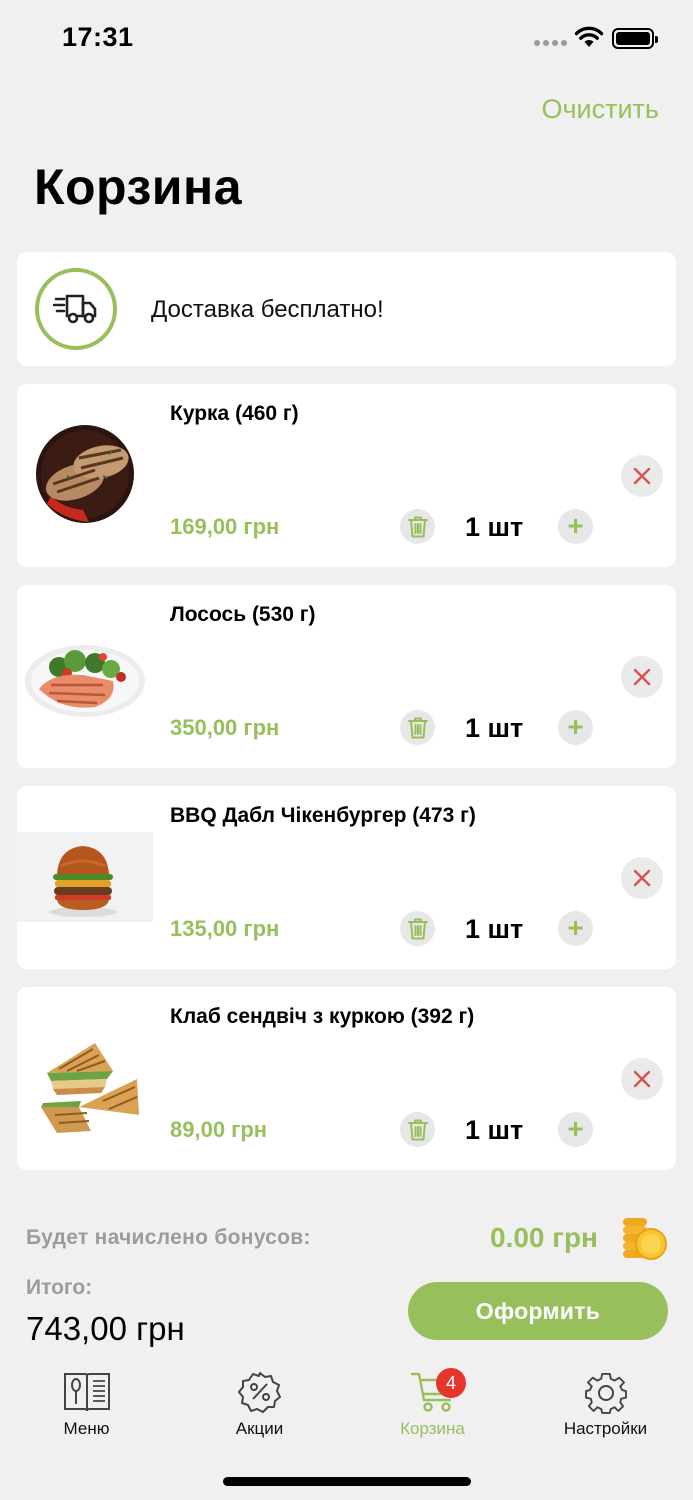 The width and height of the screenshot is (693, 1500). What do you see at coordinates (225, 727) in the screenshot?
I see `item-price: 350,00 грн` at bounding box center [225, 727].